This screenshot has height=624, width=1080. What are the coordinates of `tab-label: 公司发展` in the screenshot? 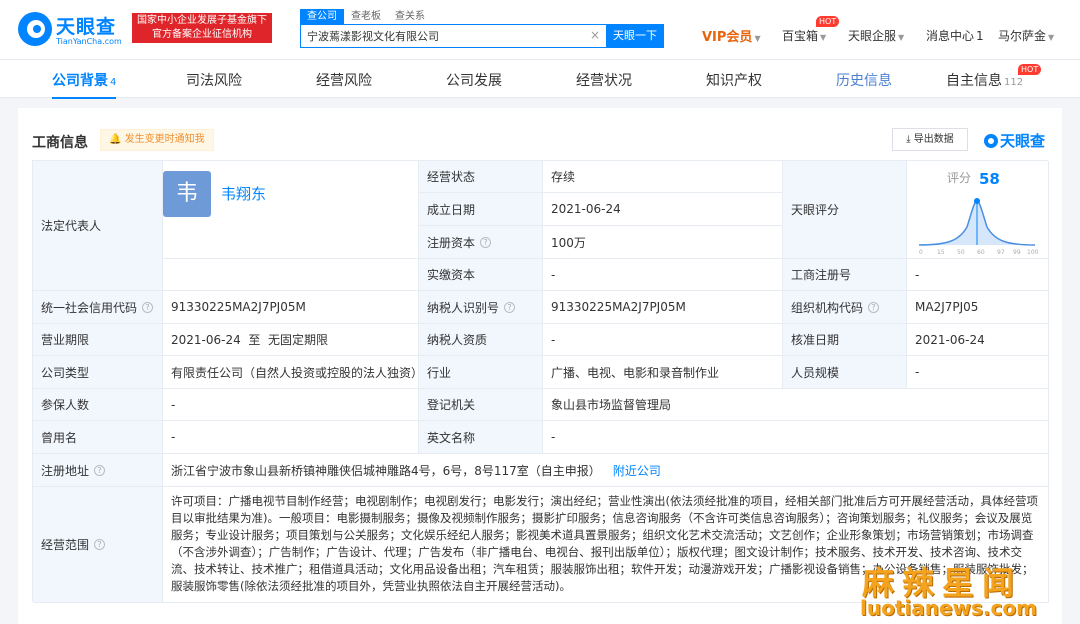 It's located at (474, 81).